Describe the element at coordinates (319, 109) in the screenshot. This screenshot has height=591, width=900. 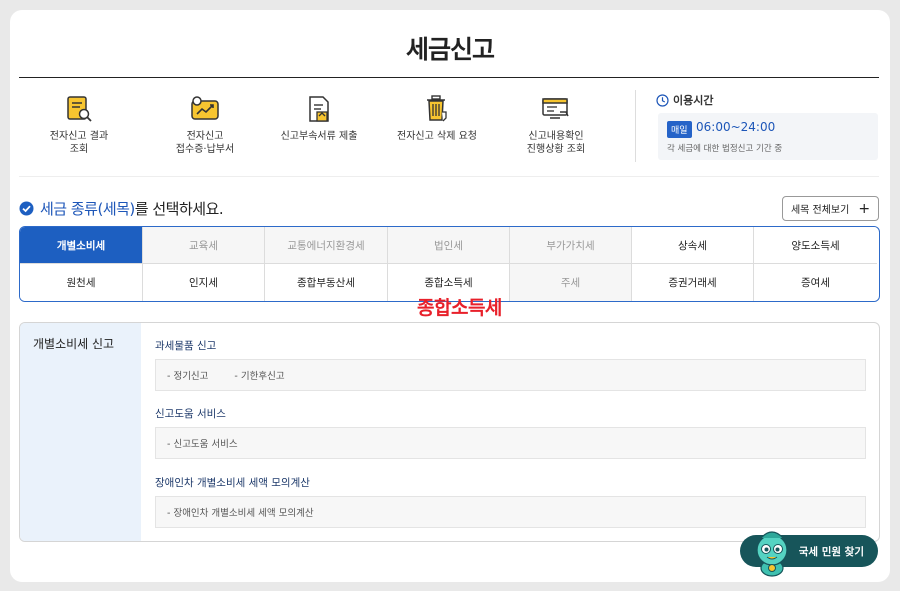
I see `document-upload-icon` at that location.